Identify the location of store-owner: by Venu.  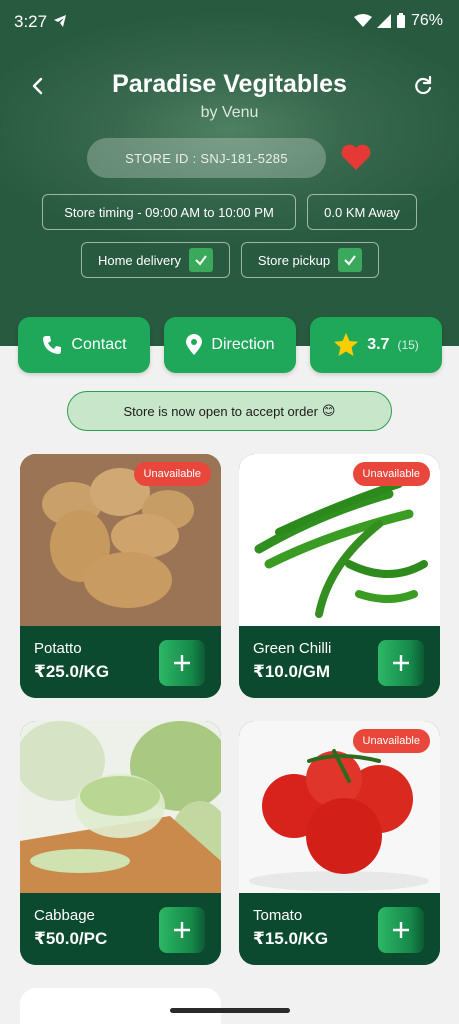
(229, 112).